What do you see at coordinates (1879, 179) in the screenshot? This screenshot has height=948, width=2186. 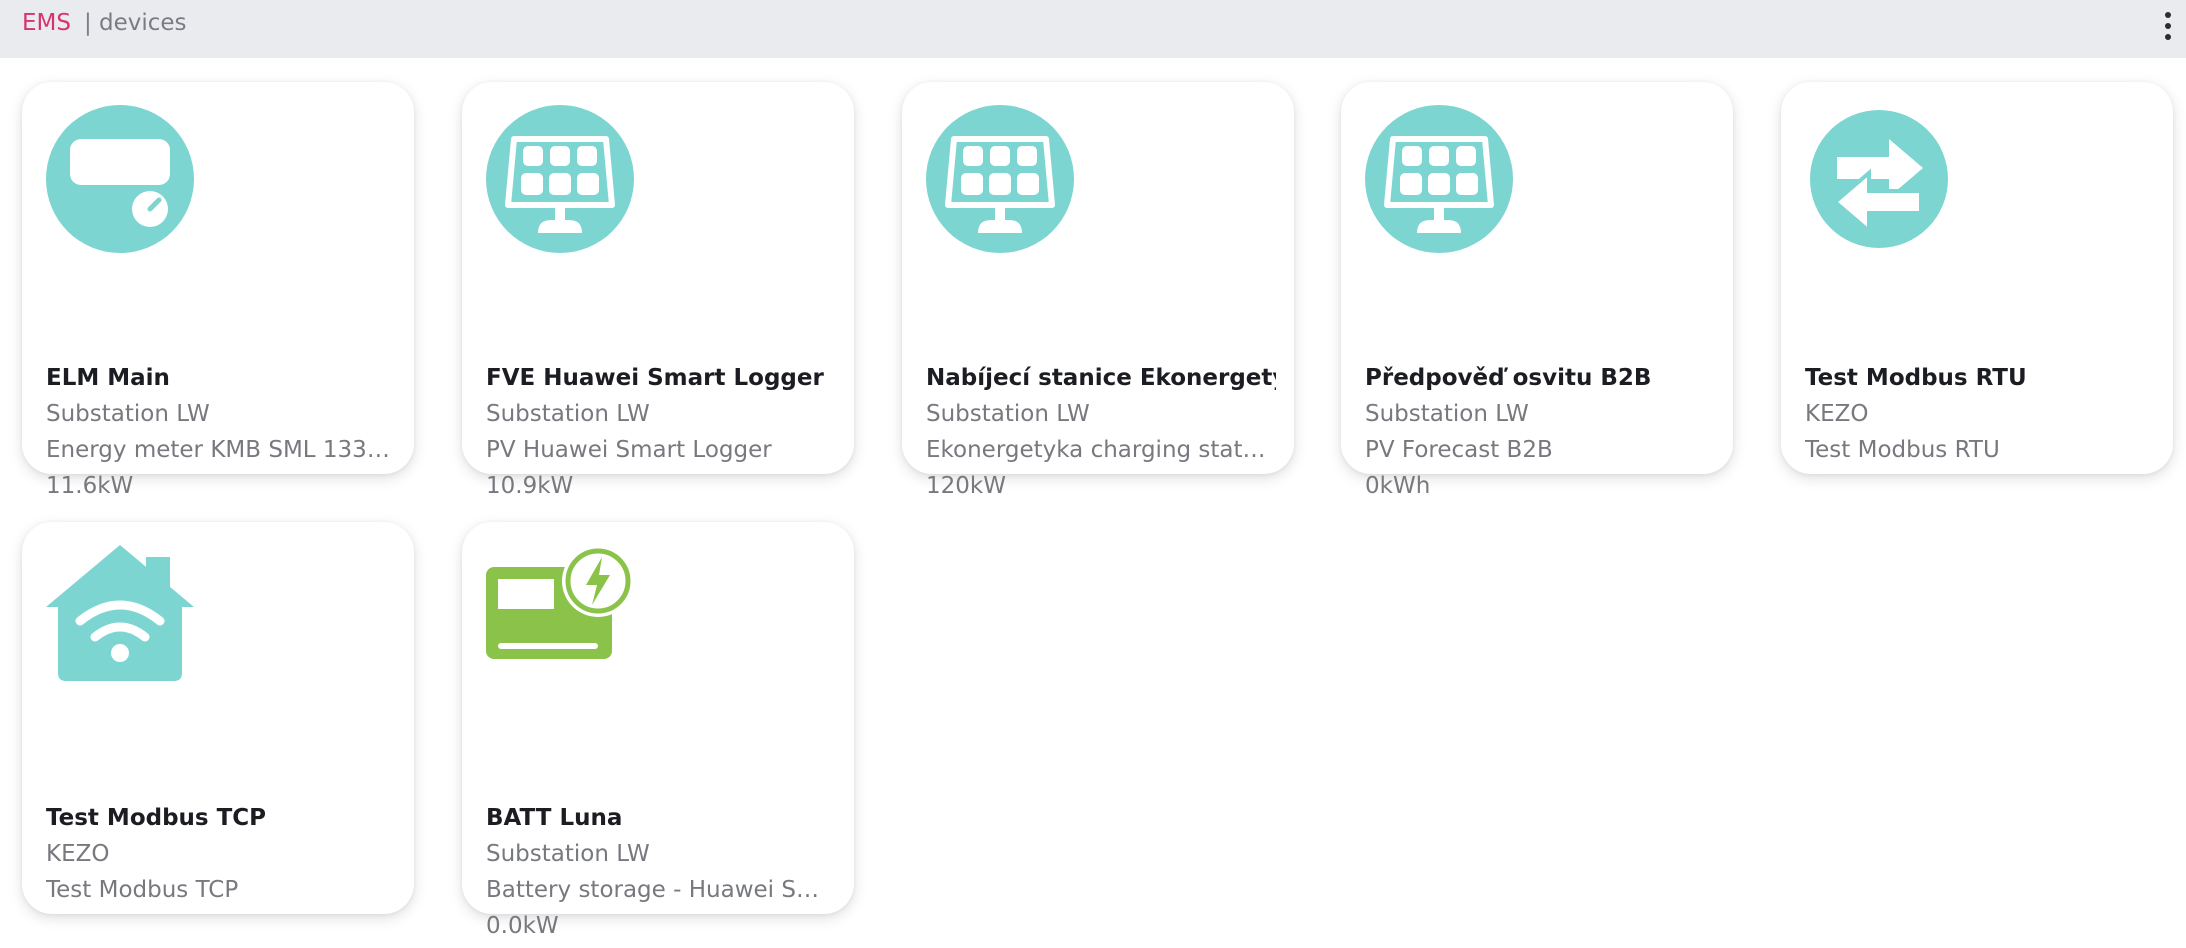 I see `exchange-arrows-icon` at bounding box center [1879, 179].